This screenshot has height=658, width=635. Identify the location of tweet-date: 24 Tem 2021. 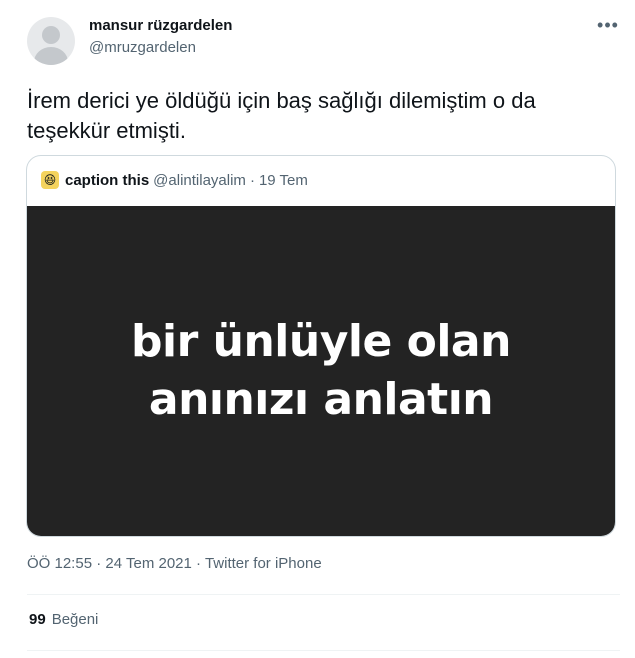
(148, 563).